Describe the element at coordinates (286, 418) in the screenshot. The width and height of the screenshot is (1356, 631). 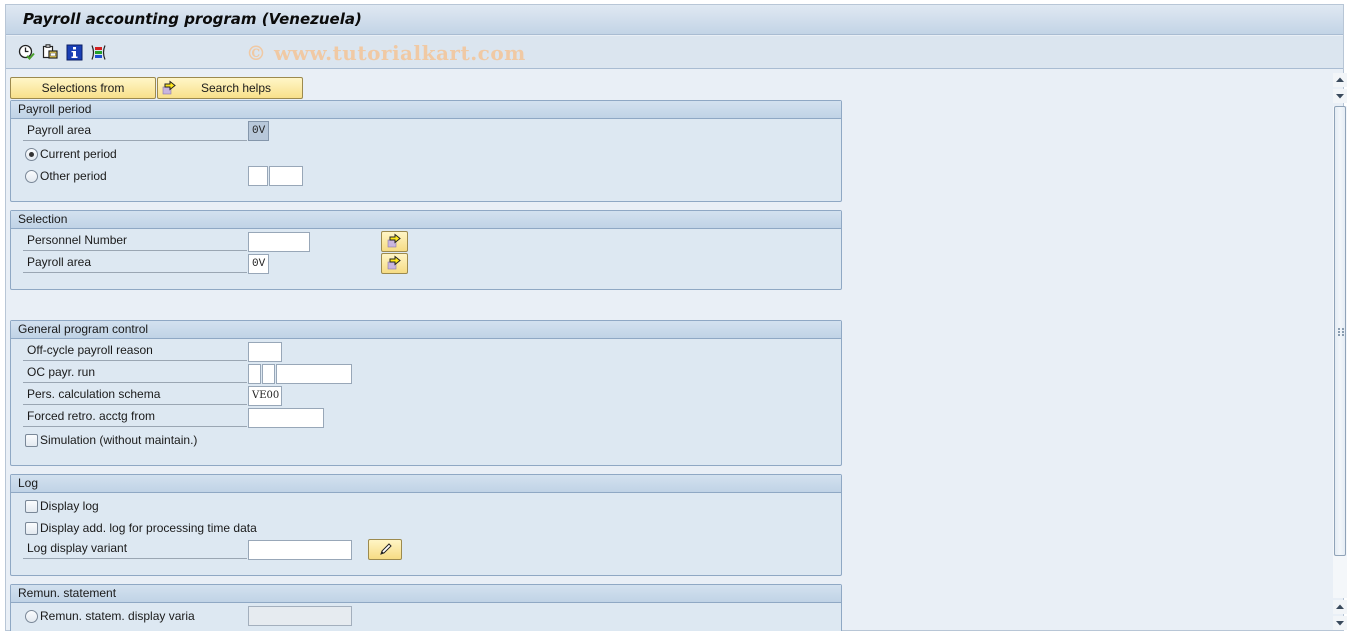
I see `forced-retro-field` at that location.